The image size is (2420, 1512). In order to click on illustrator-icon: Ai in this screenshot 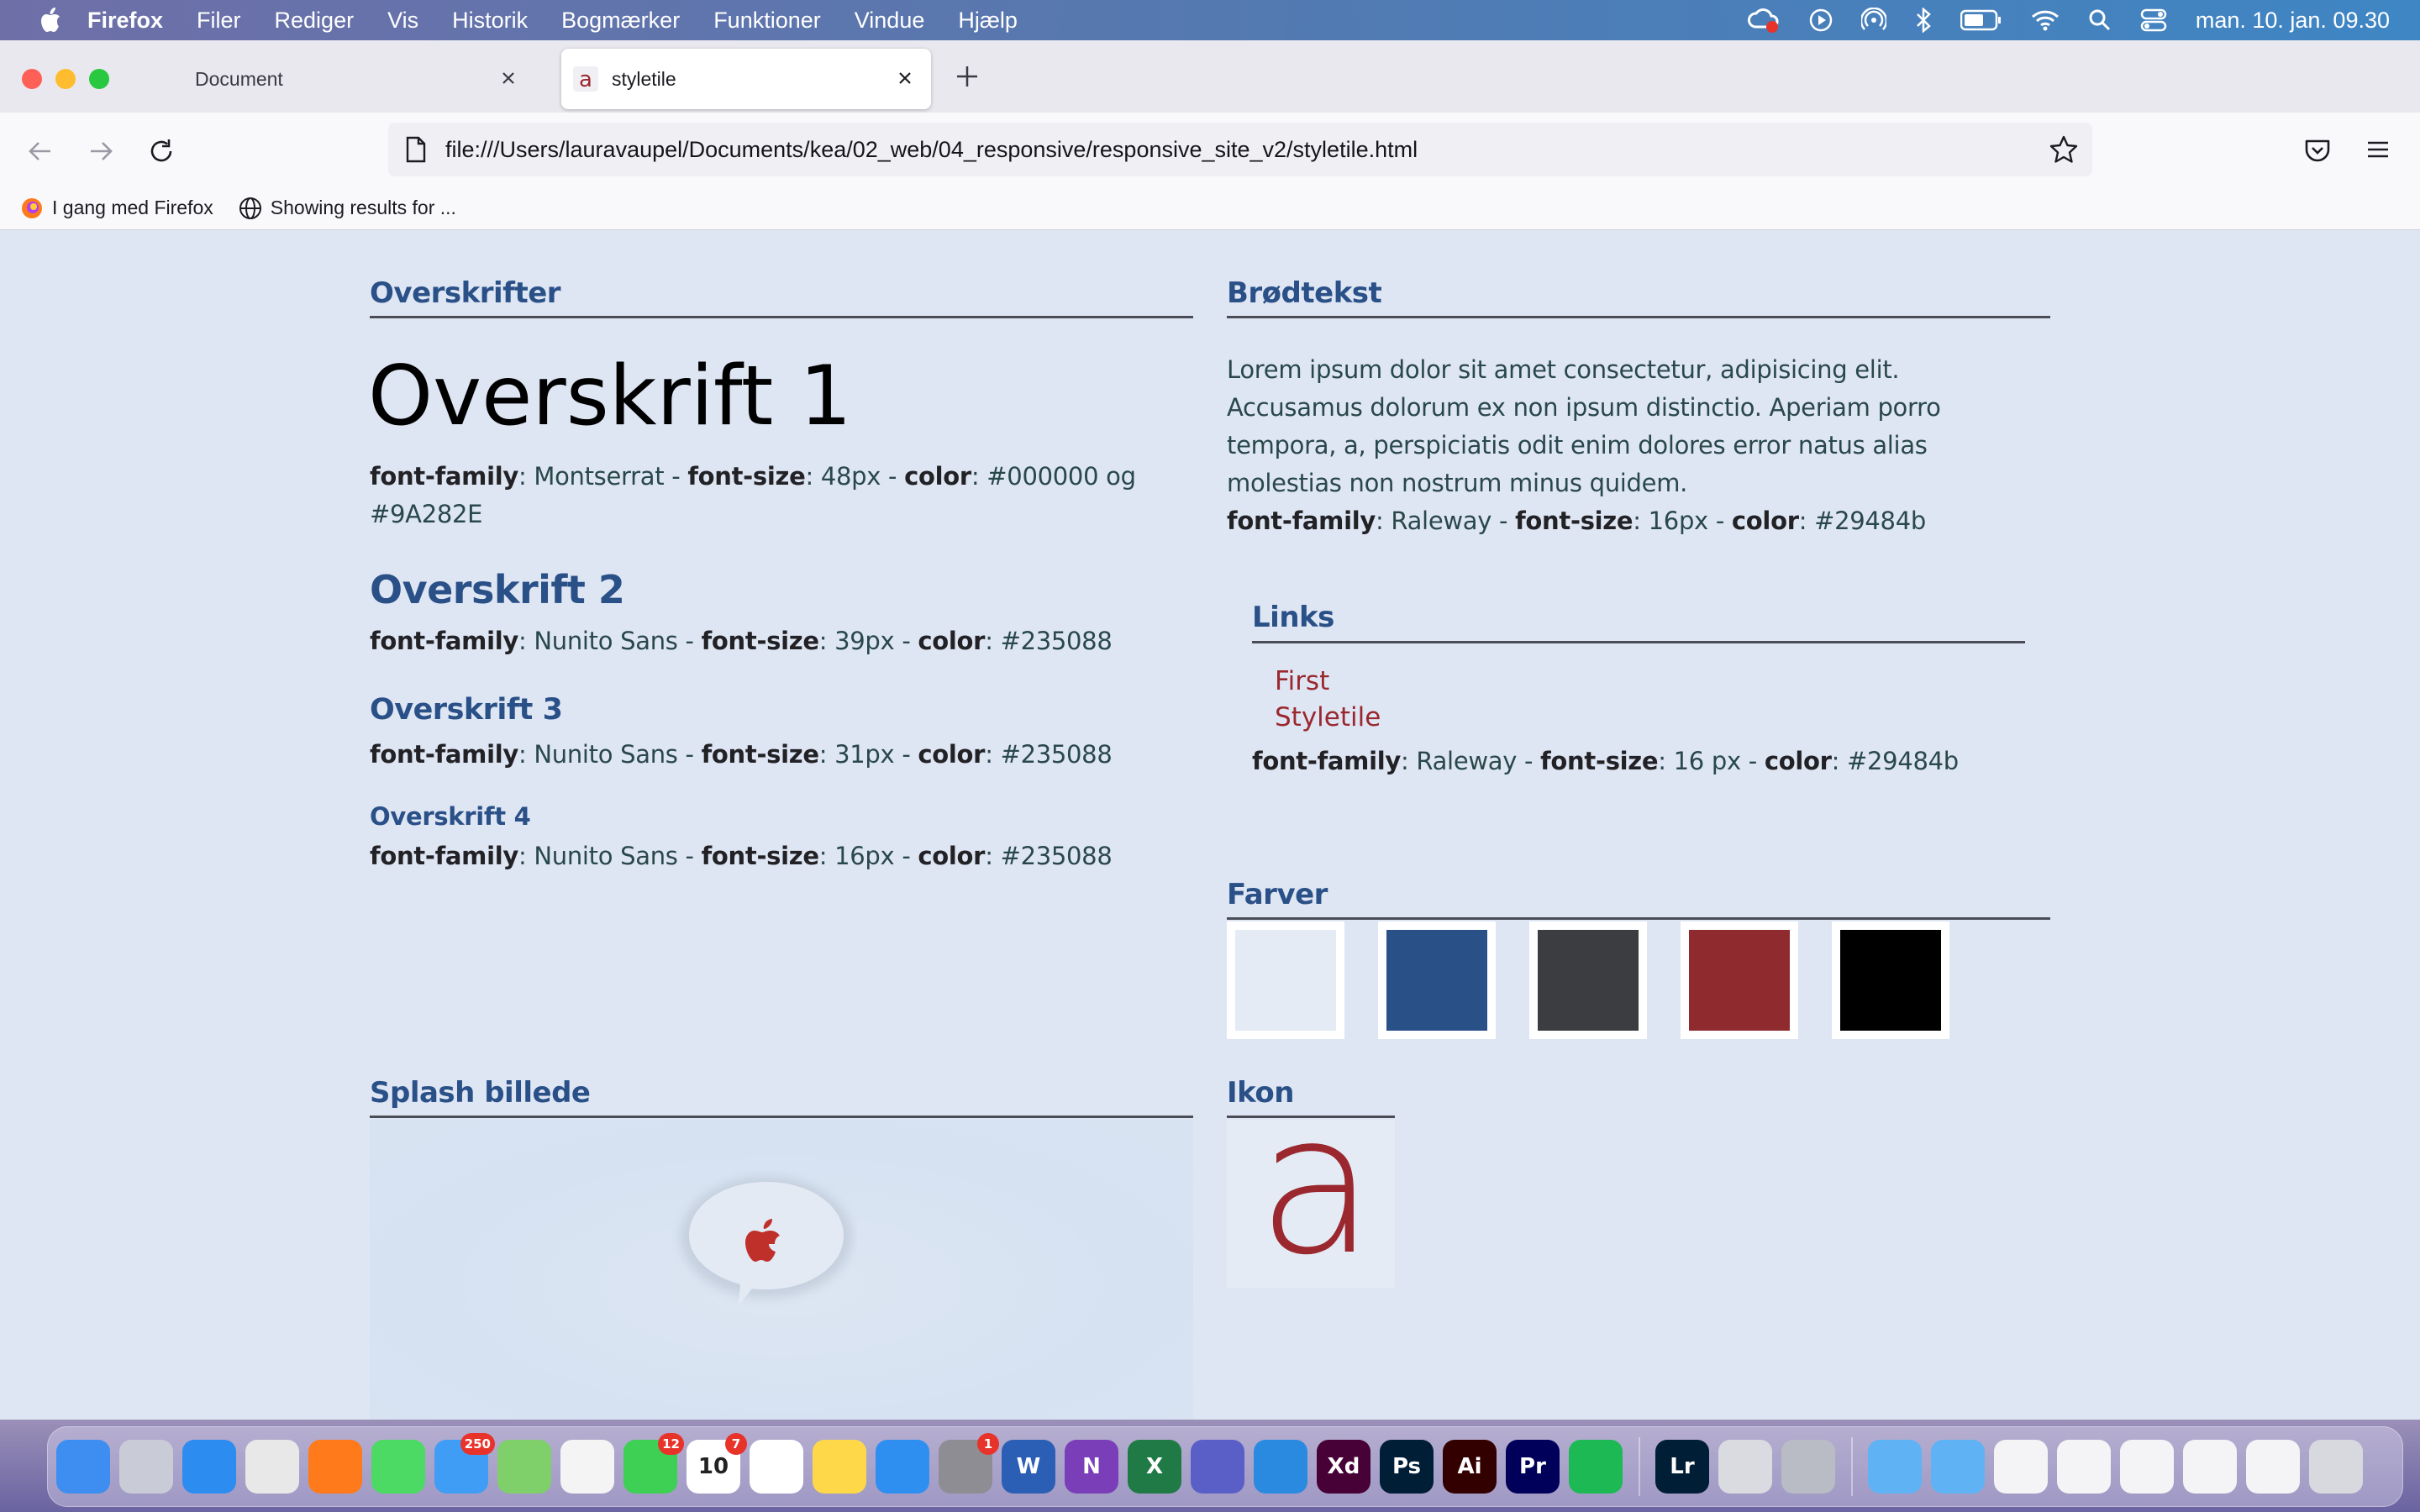, I will do `click(1470, 1467)`.